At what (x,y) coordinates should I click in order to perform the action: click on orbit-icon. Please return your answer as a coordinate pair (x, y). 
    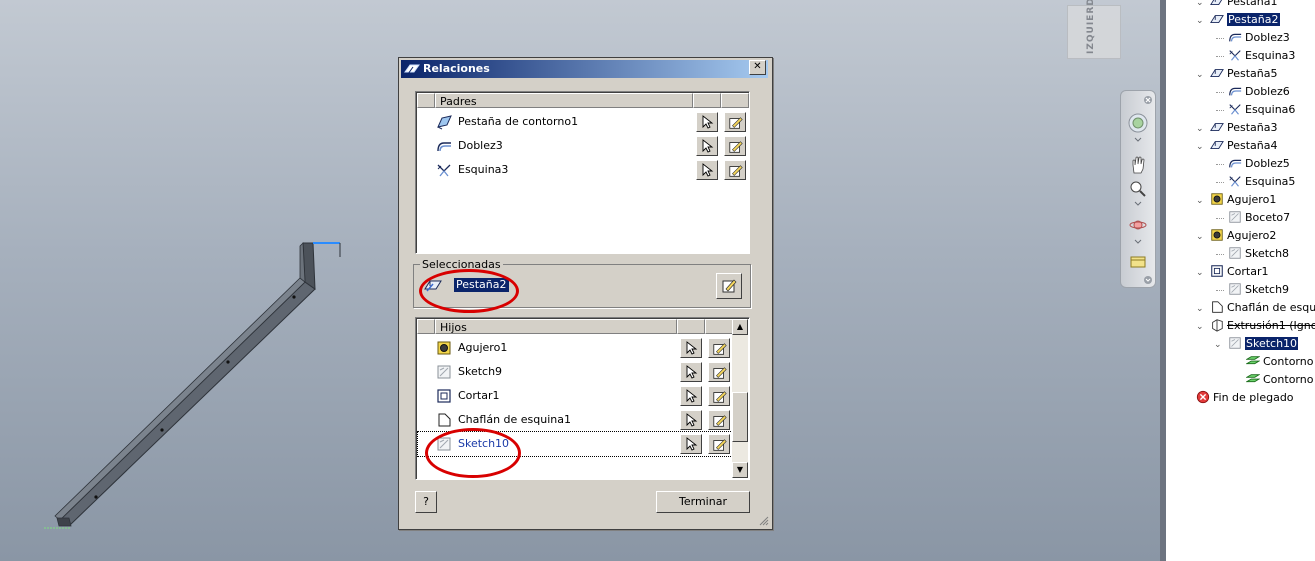
    Looking at the image, I should click on (1138, 225).